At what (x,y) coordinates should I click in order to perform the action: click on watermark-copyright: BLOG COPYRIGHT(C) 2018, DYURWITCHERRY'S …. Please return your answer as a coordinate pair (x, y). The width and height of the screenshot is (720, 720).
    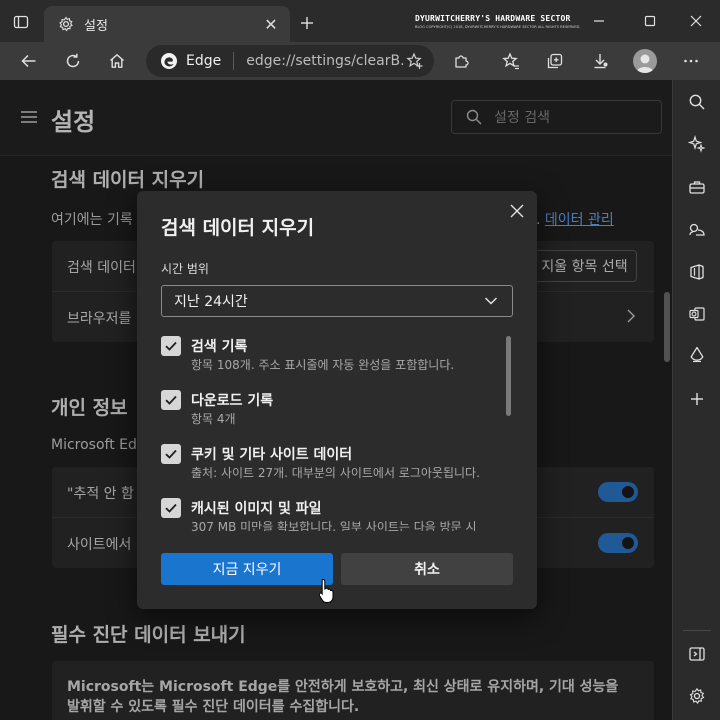
    Looking at the image, I should click on (498, 27).